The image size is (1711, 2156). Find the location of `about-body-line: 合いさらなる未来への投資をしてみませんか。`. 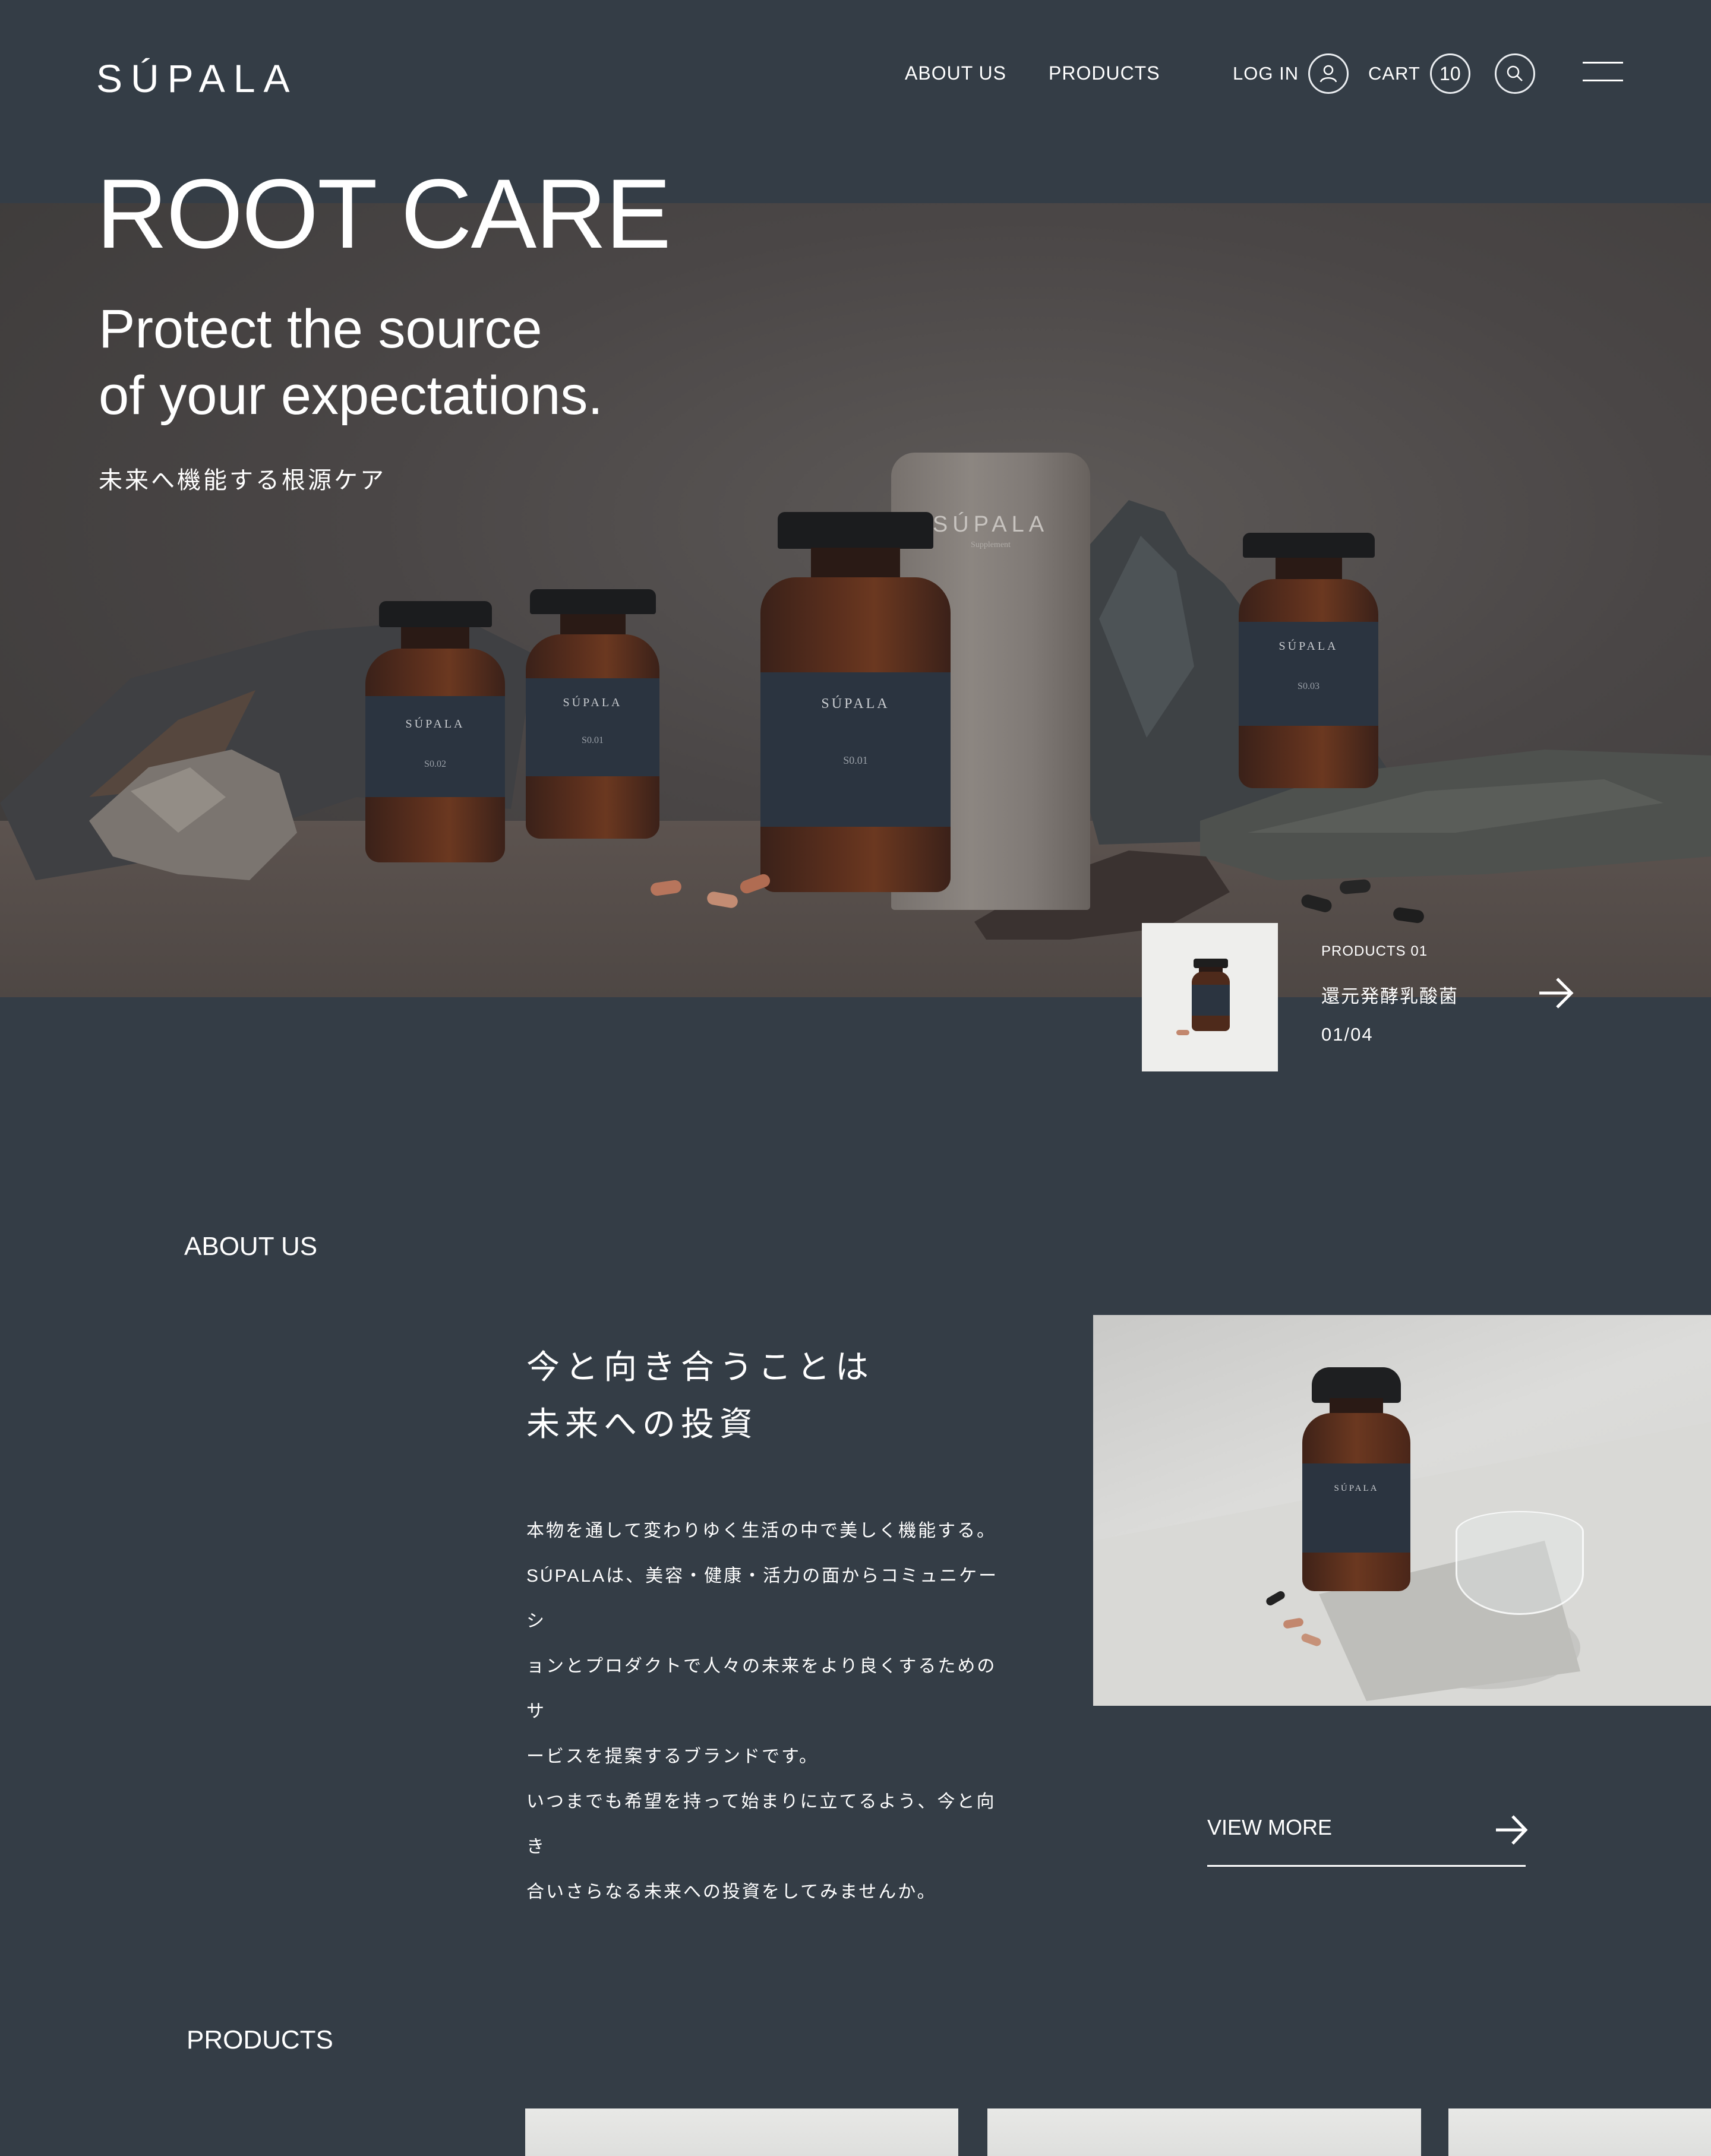

about-body-line: 合いさらなる未来への投資をしてみませんか。 is located at coordinates (732, 1892).